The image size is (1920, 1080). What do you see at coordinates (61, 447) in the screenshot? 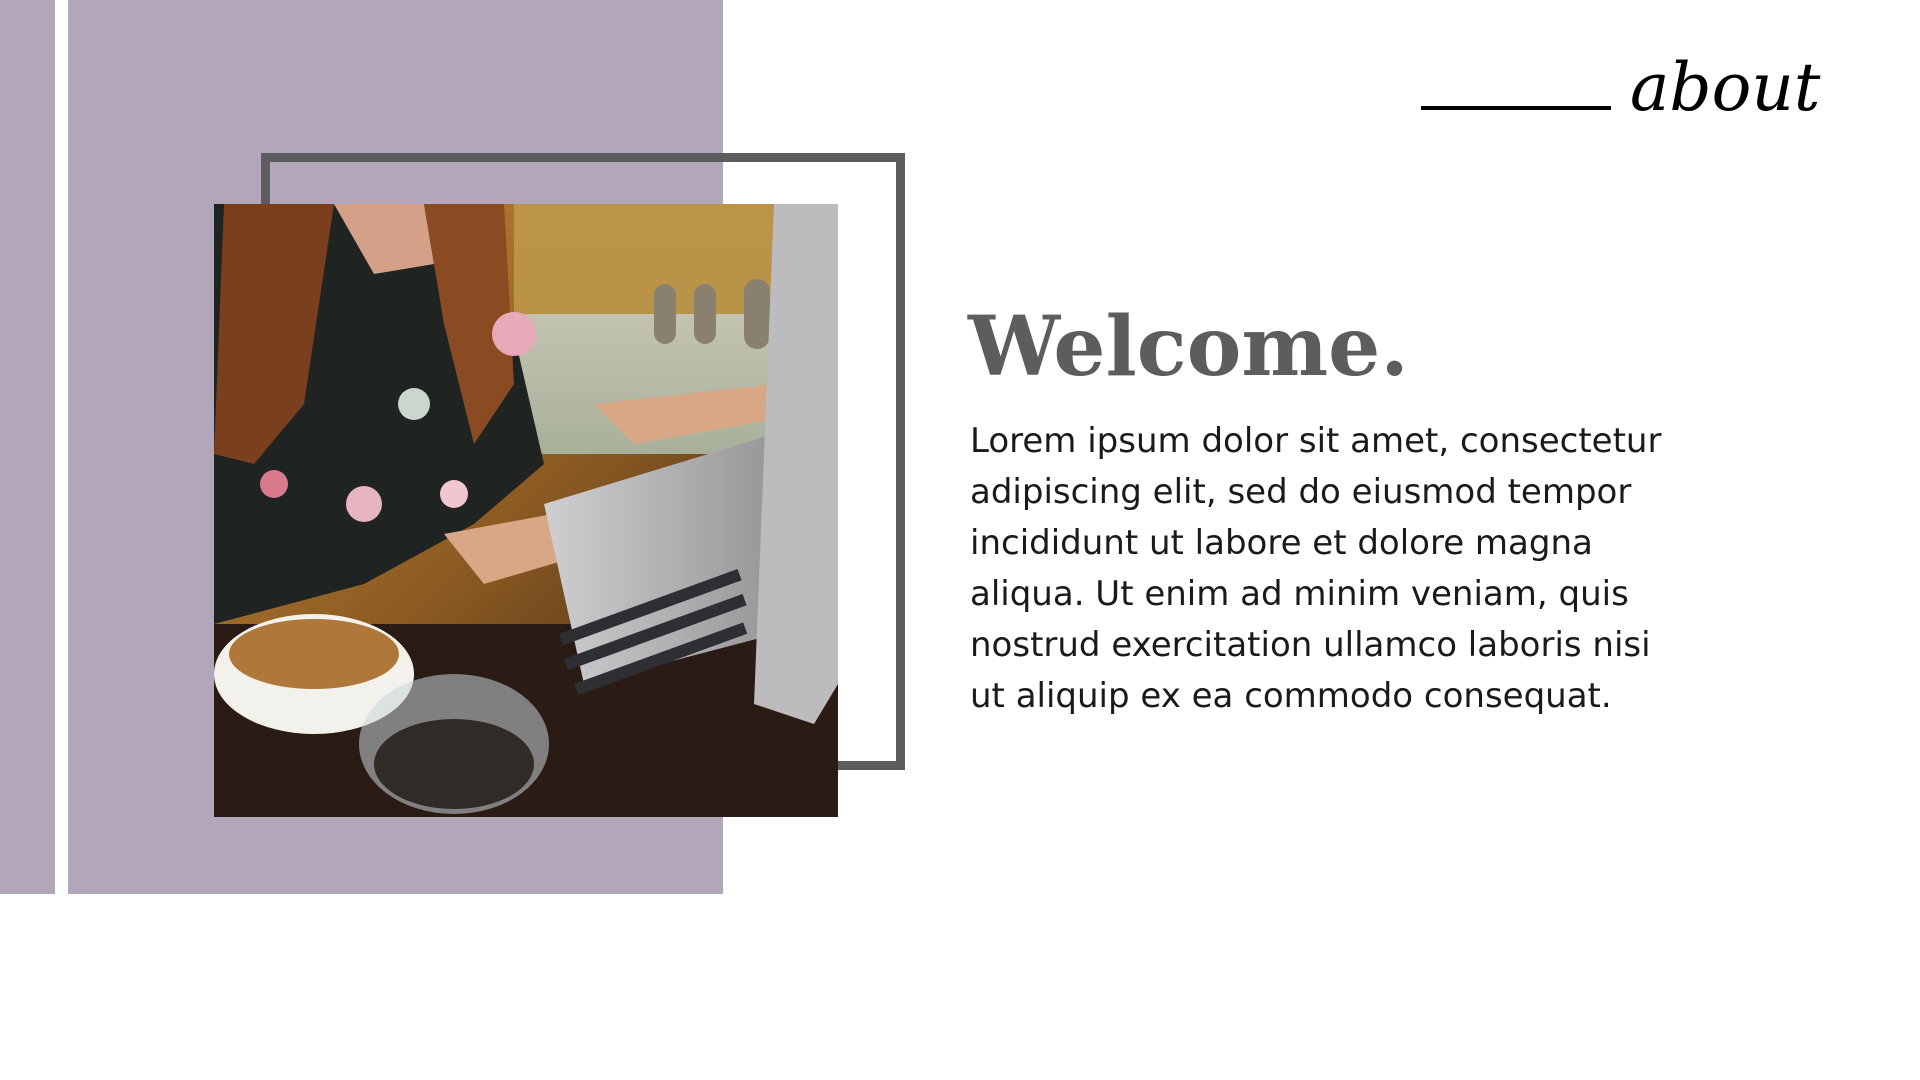
I see `vertical-accent-stripe` at bounding box center [61, 447].